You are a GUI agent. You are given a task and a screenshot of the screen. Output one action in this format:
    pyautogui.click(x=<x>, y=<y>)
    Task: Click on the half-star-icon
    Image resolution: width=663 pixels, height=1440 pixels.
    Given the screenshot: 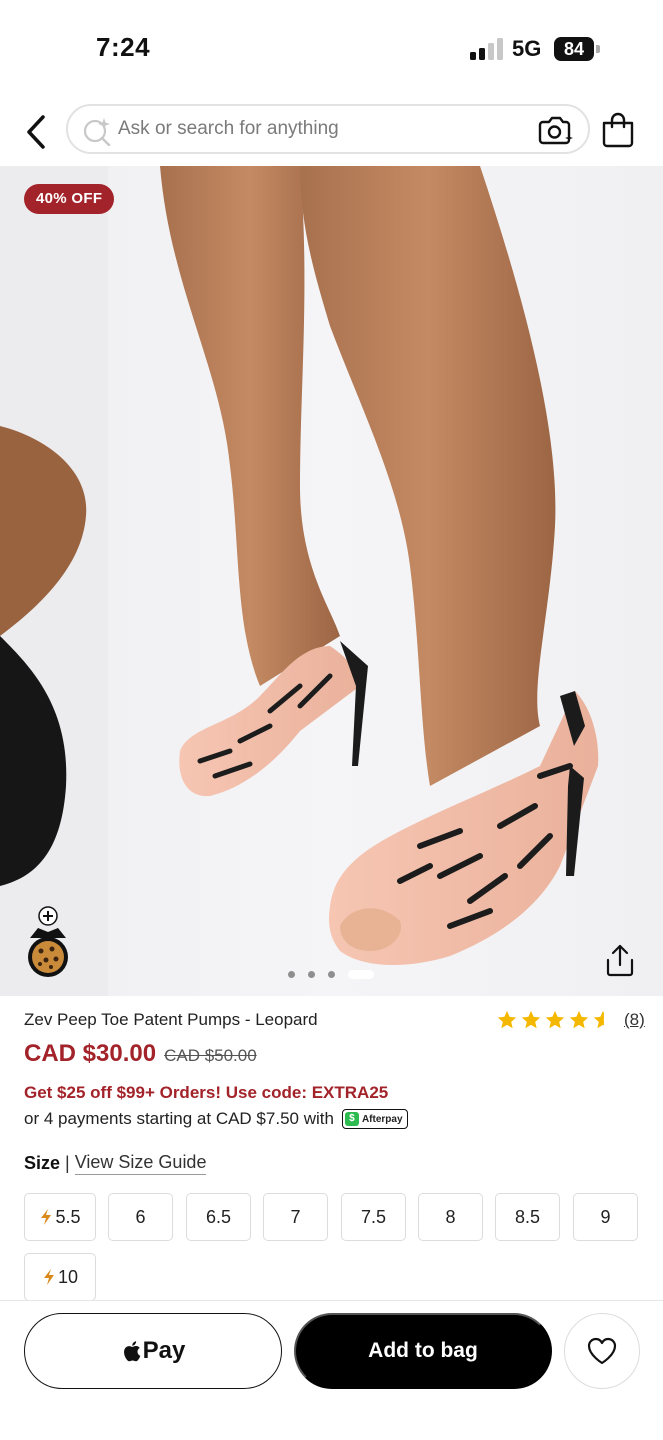 What is the action you would take?
    pyautogui.click(x=603, y=1019)
    